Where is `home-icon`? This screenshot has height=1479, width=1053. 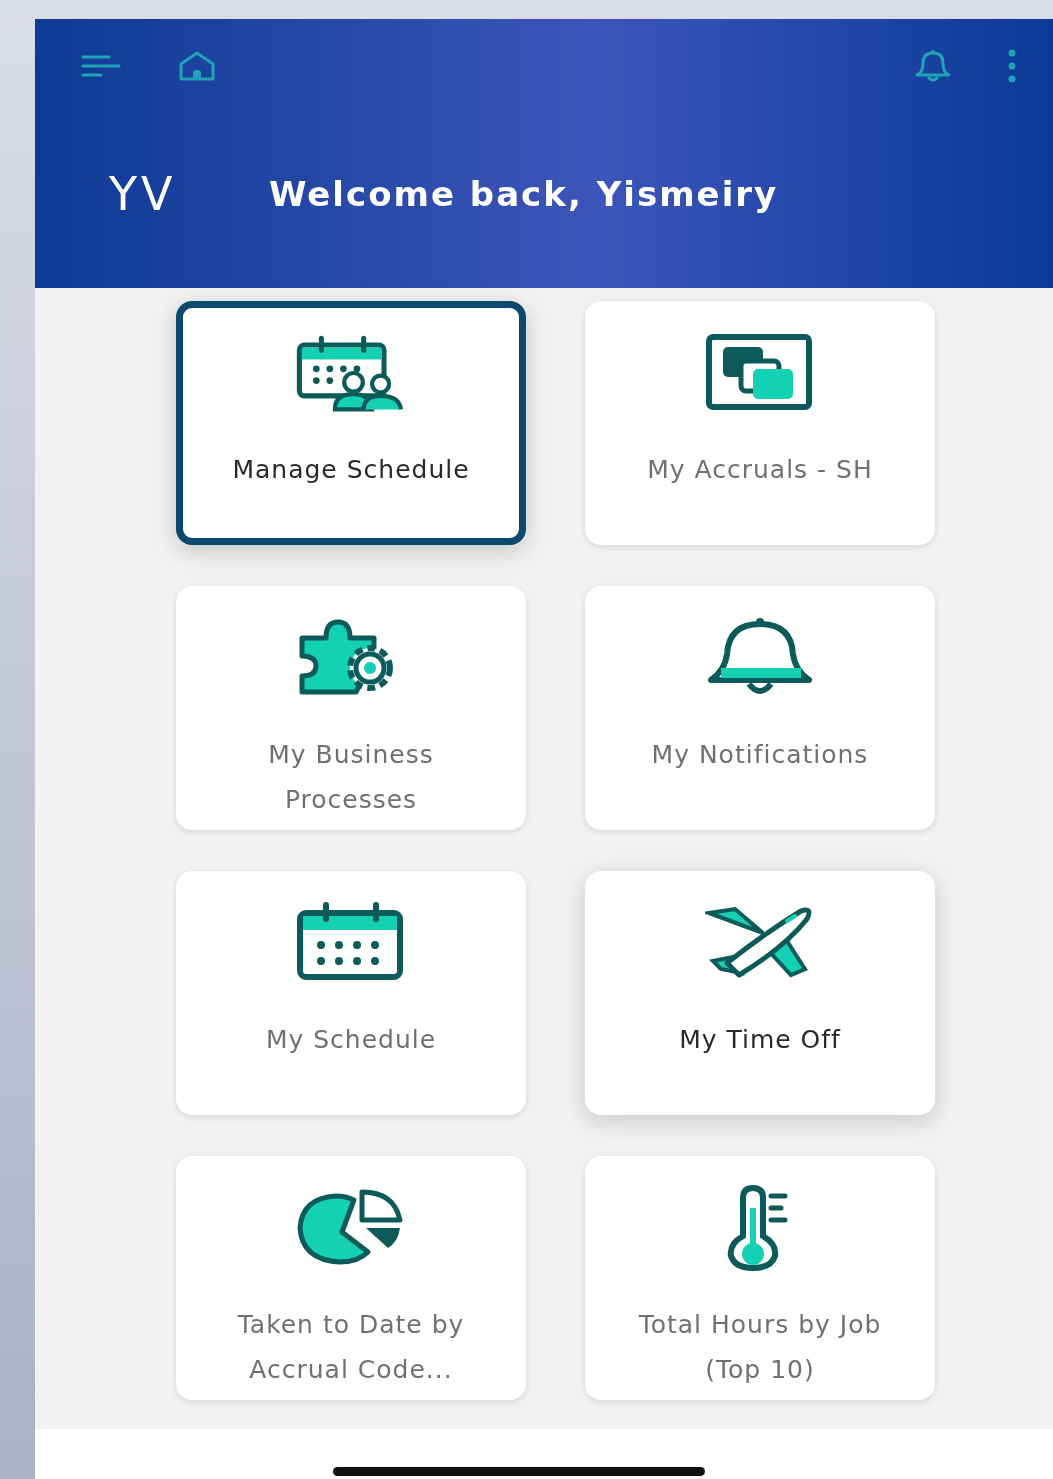
home-icon is located at coordinates (197, 66).